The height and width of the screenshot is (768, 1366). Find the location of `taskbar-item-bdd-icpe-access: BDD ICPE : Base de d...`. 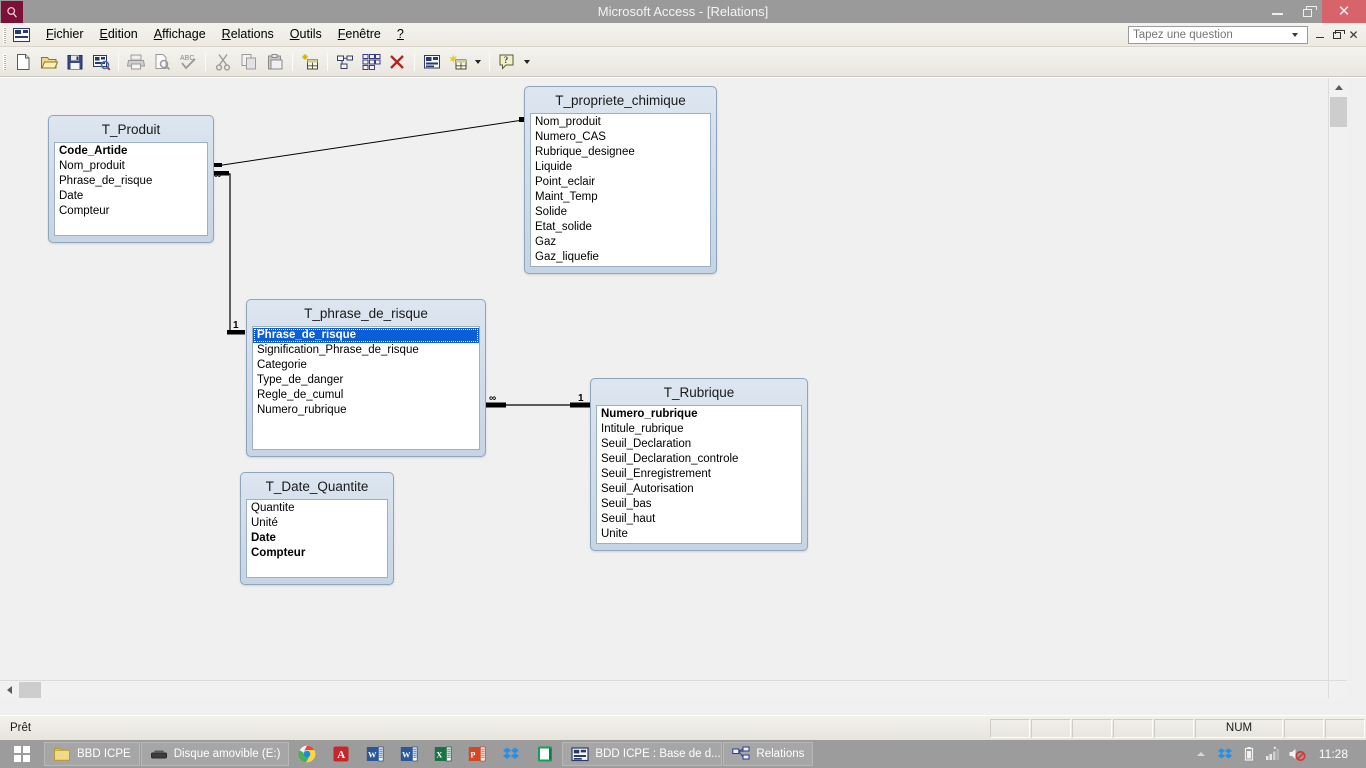

taskbar-item-bdd-icpe-access: BDD ICPE : Base de d... is located at coordinates (642, 754).